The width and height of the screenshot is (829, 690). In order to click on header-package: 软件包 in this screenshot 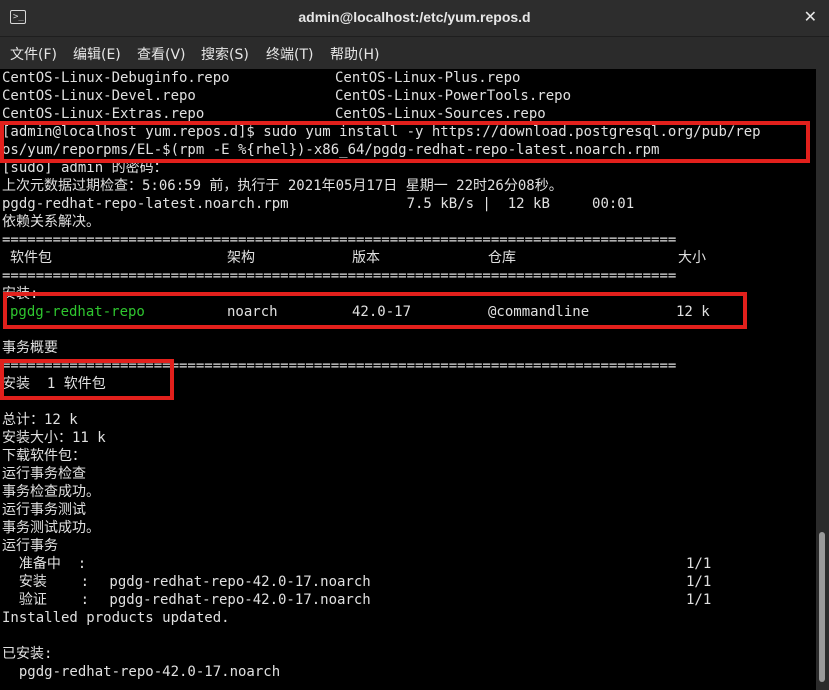, I will do `click(31, 258)`.